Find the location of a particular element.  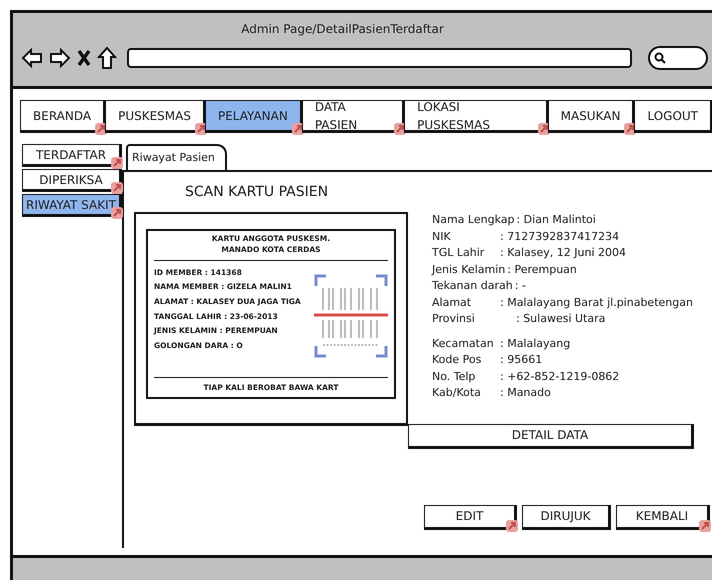

home-icon is located at coordinates (107, 58).